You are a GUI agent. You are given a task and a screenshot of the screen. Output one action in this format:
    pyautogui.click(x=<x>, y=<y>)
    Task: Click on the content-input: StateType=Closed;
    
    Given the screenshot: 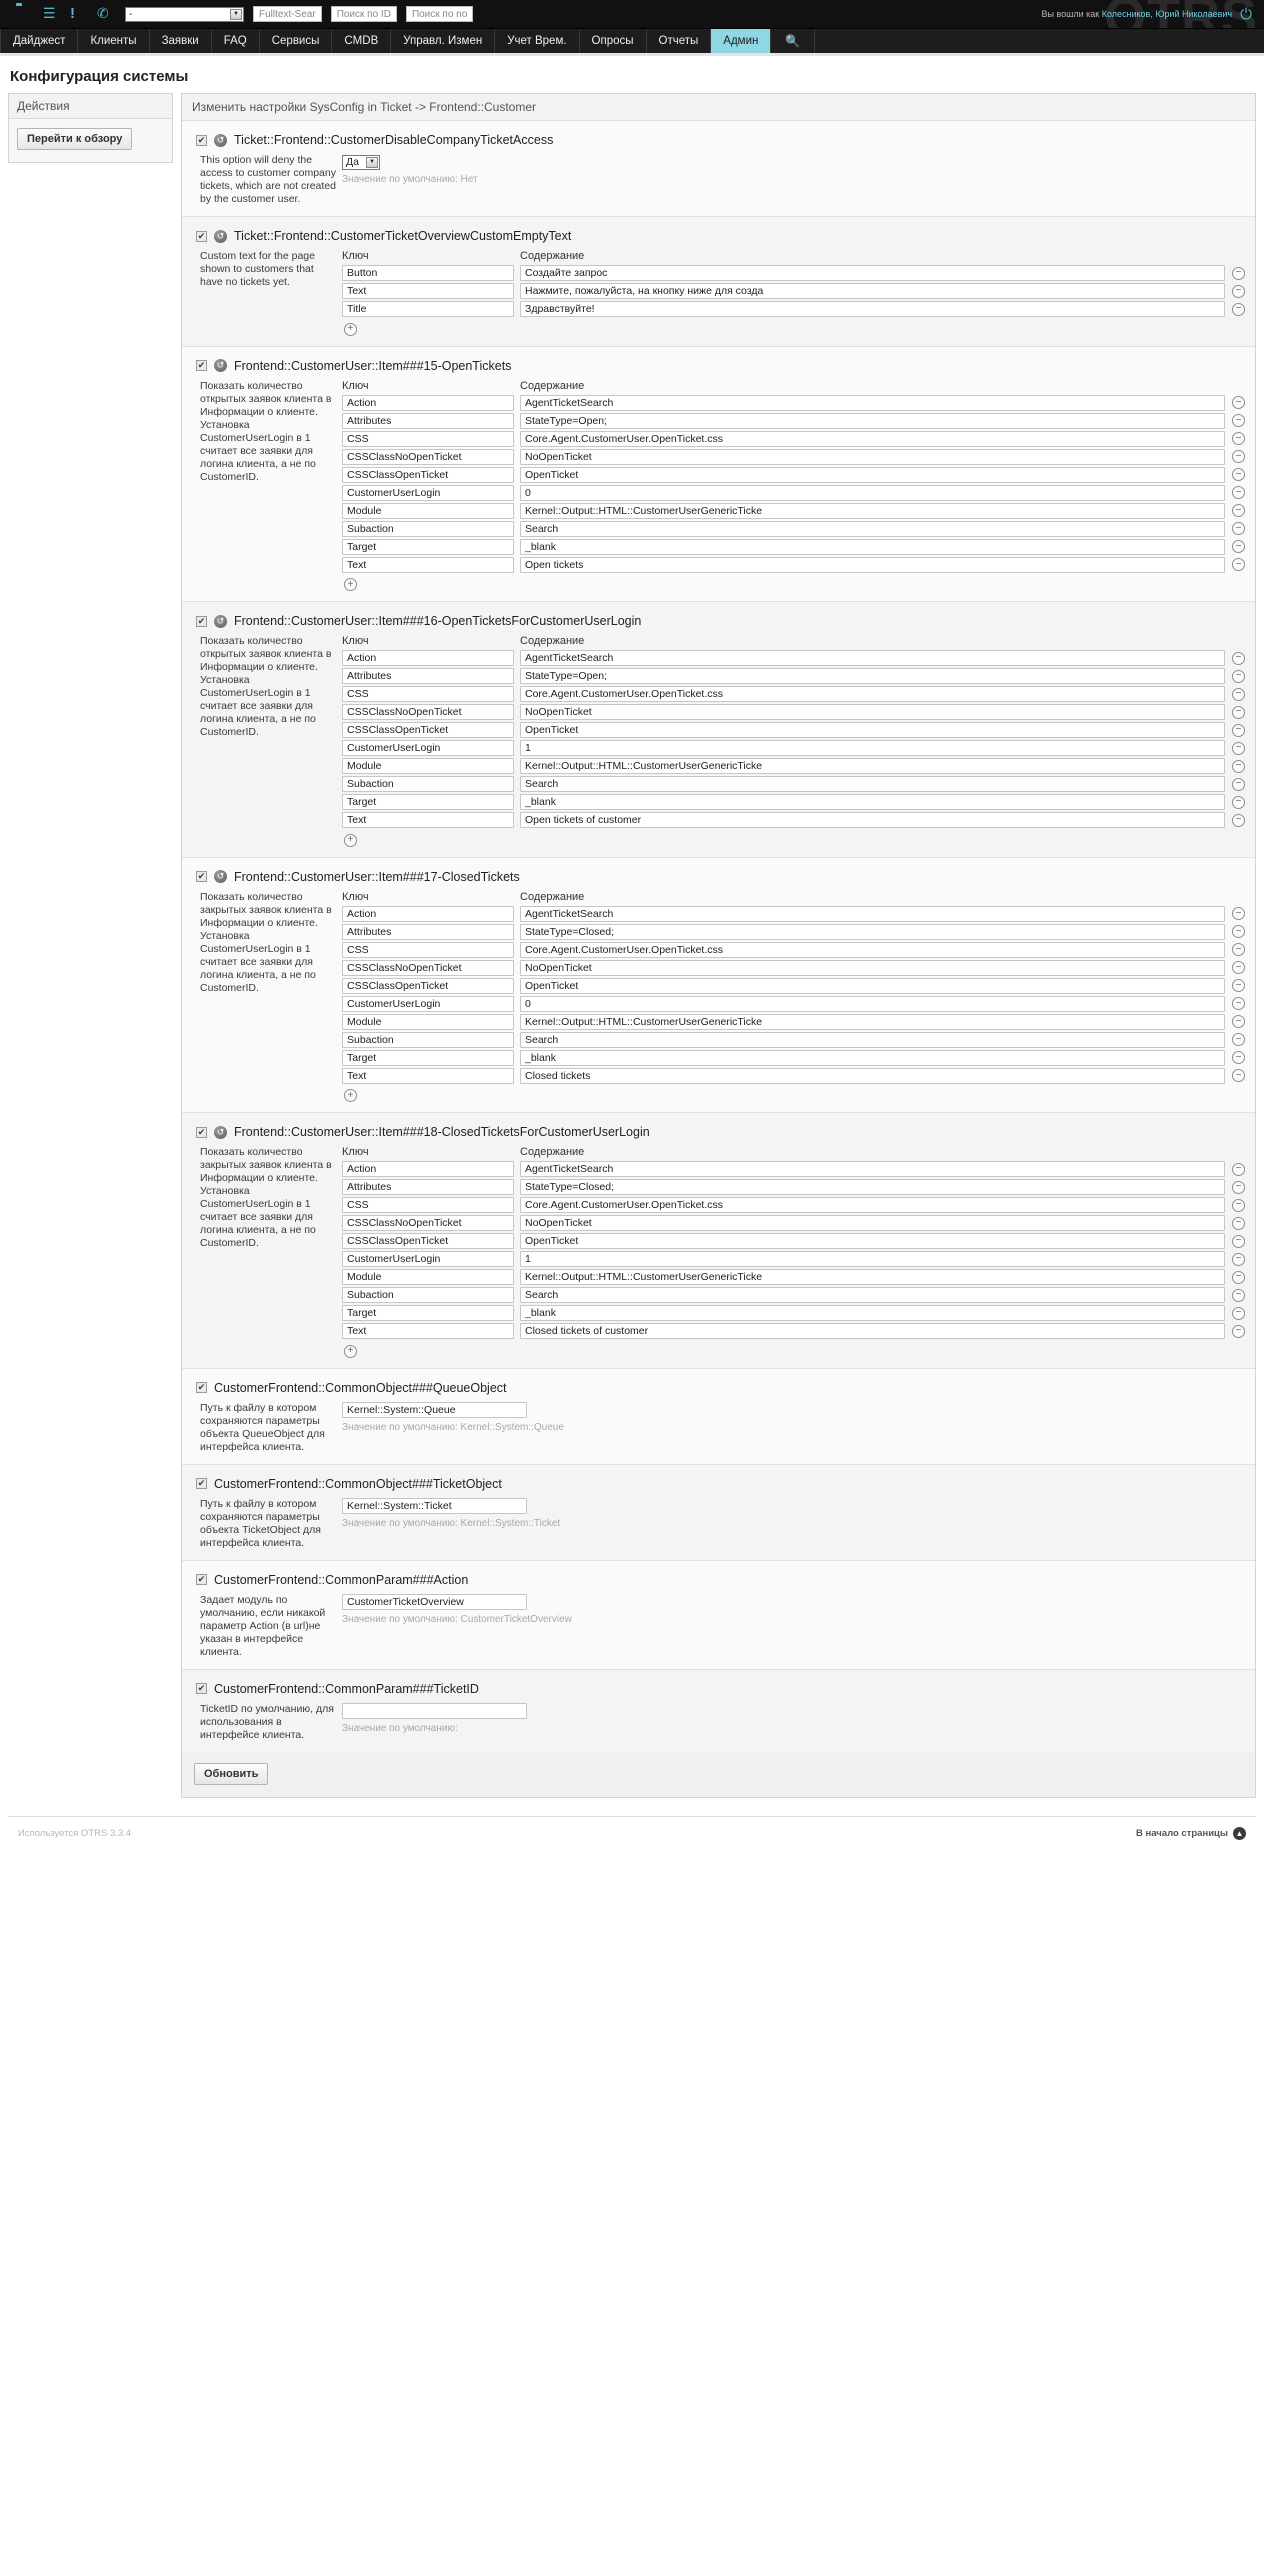 What is the action you would take?
    pyautogui.click(x=872, y=931)
    